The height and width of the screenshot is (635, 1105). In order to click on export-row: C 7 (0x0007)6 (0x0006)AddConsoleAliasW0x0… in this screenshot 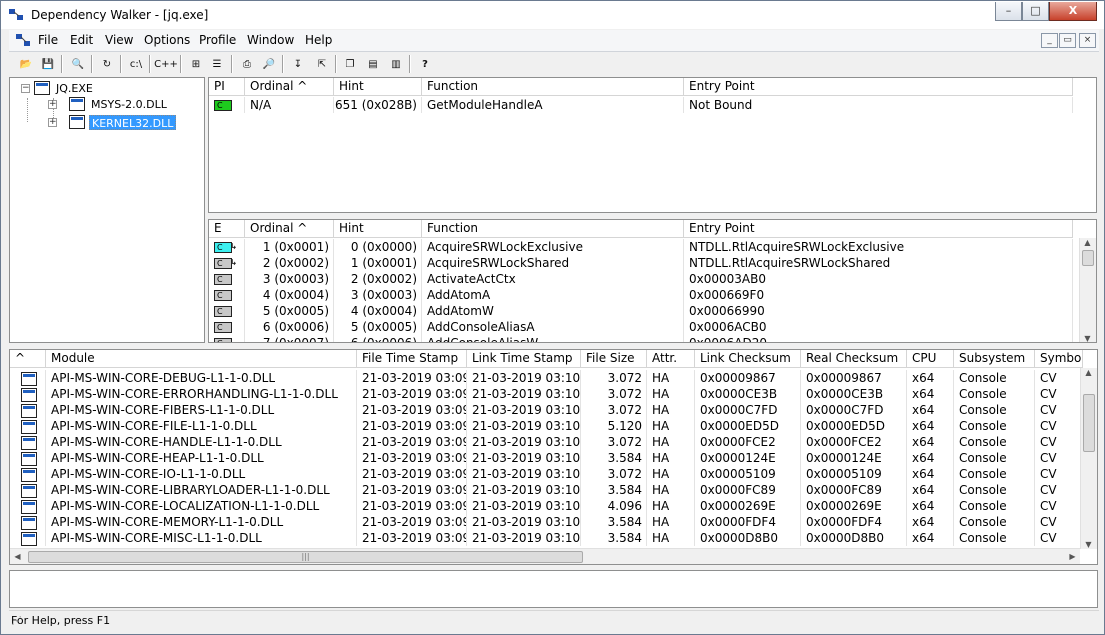, I will do `click(641, 338)`.